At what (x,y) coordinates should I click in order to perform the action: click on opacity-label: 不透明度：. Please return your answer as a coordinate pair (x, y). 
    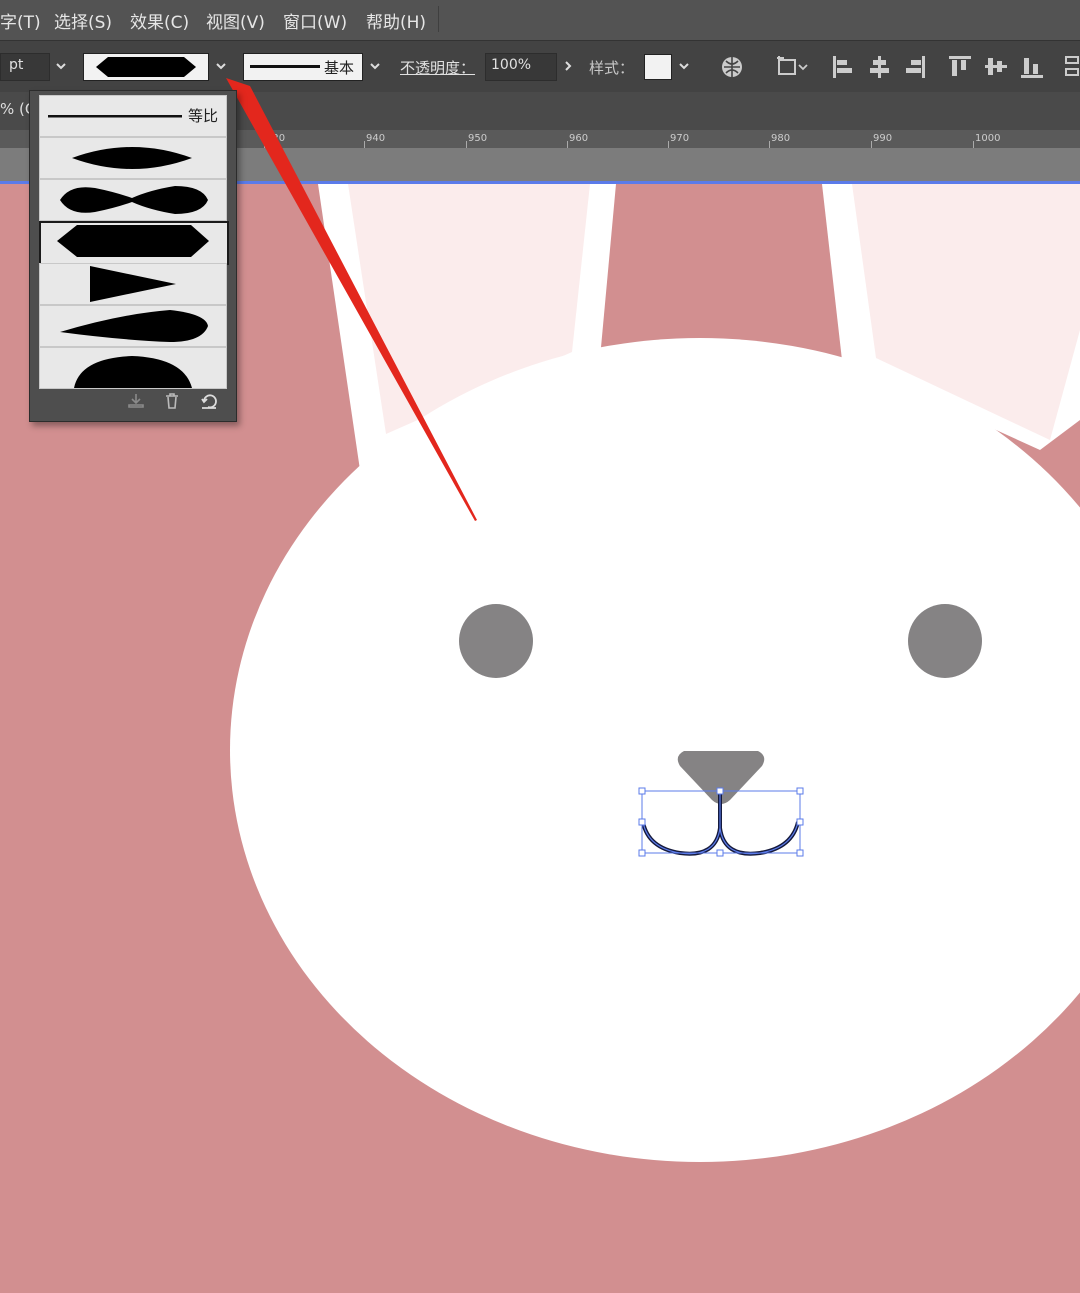
    Looking at the image, I should click on (437, 67).